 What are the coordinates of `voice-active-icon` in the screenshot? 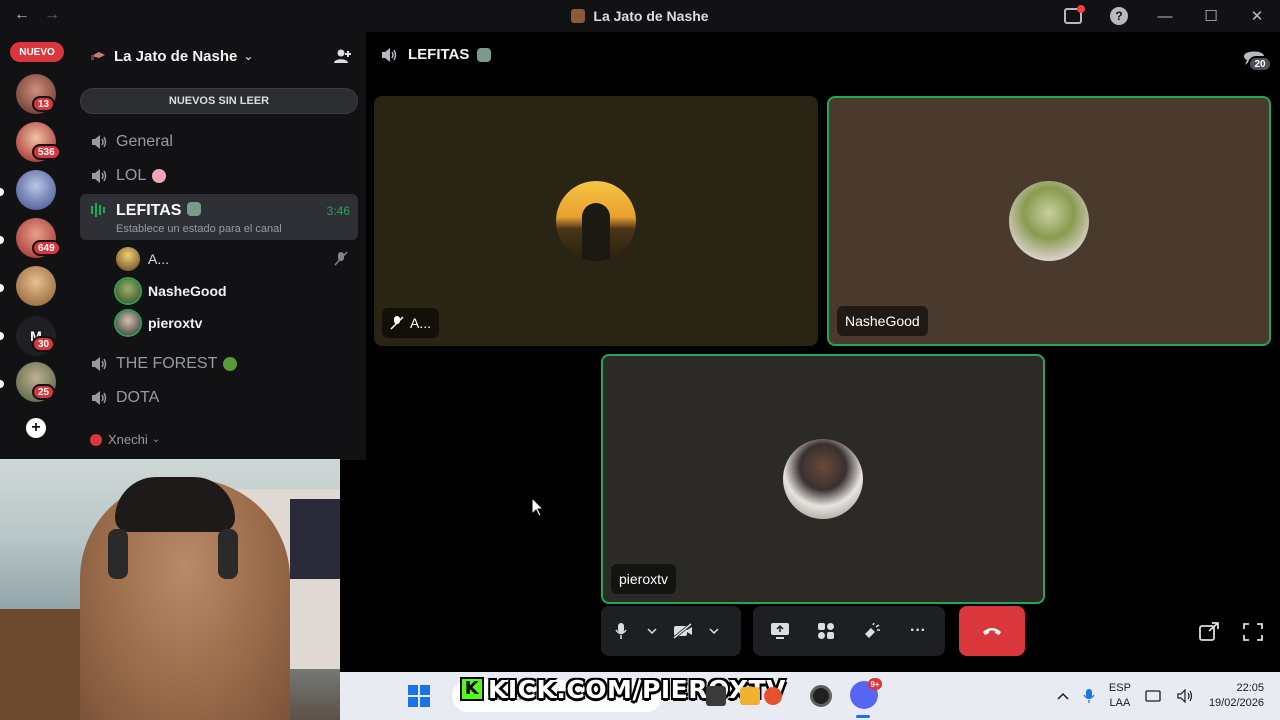 It's located at (98, 210).